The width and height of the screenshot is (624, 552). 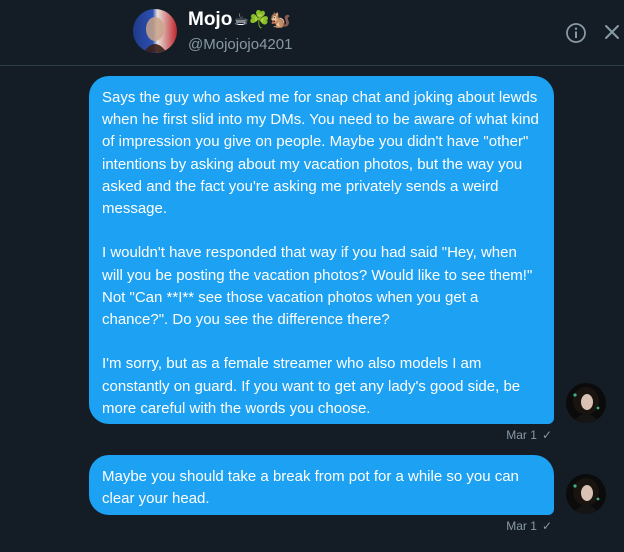 I want to click on conversation-header: Mojo☕☘️🐿️ @Mojojojo4201, so click(x=312, y=33).